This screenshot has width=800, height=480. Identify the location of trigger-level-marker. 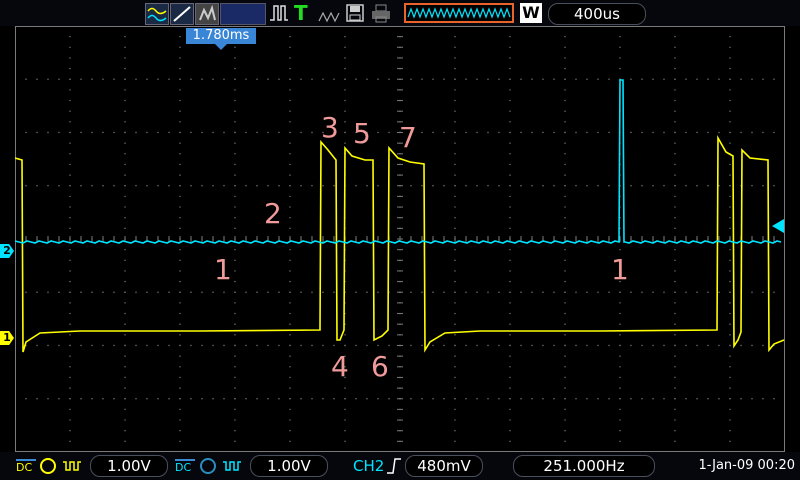
(778, 226).